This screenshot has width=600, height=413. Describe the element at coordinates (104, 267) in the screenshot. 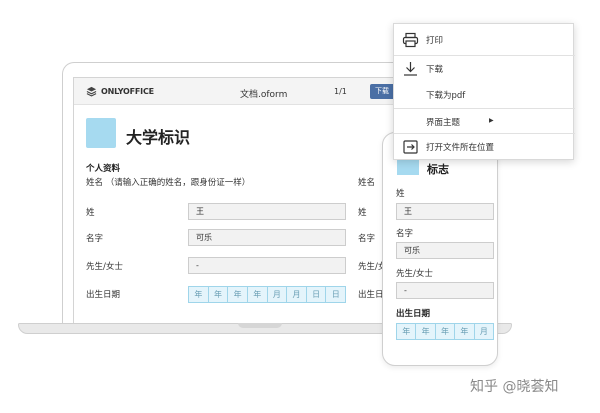

I see `title-label: 先生/女士` at that location.